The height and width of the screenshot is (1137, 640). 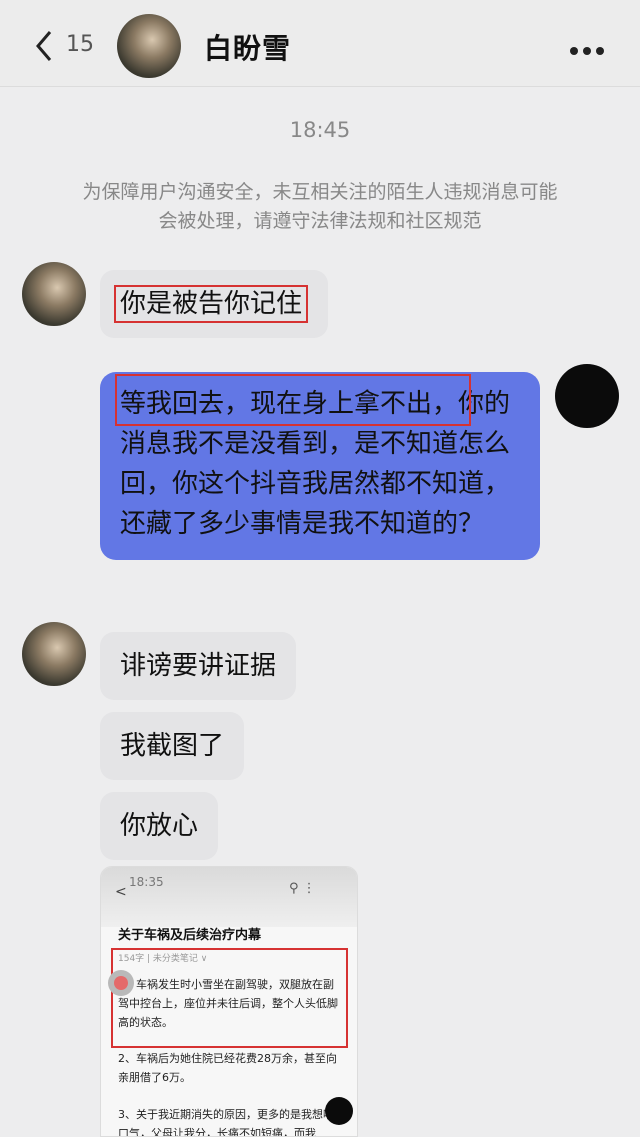 I want to click on screenshot-paragraph: 2、车祸后为她住院已经花费28万余，甚至向亲朋借了6万。, so click(x=227, y=1068).